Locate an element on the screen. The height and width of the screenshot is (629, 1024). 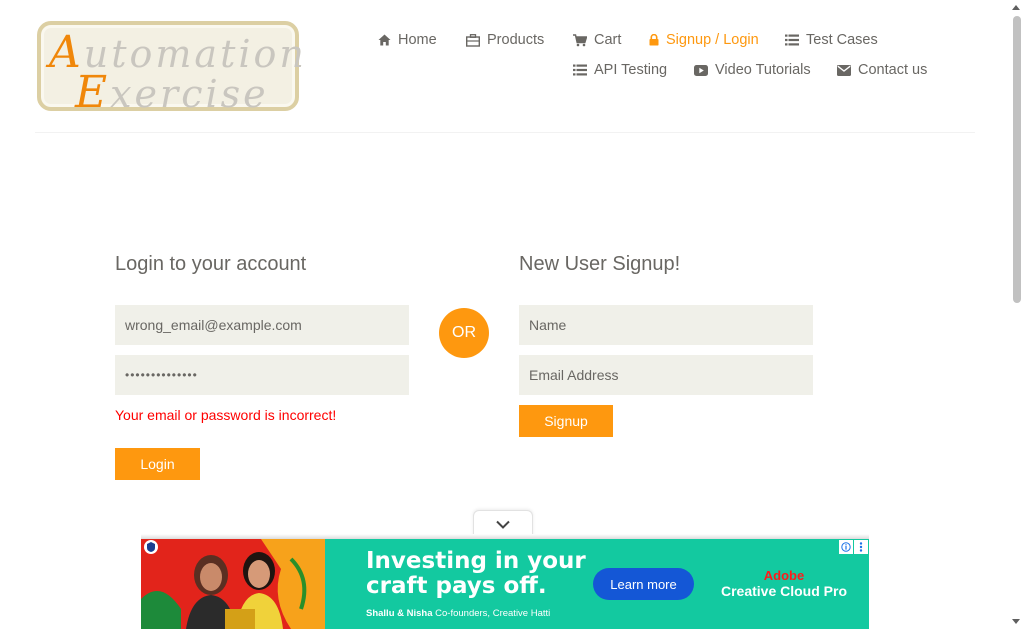
scroll-down-arrow-icon is located at coordinates (1016, 621).